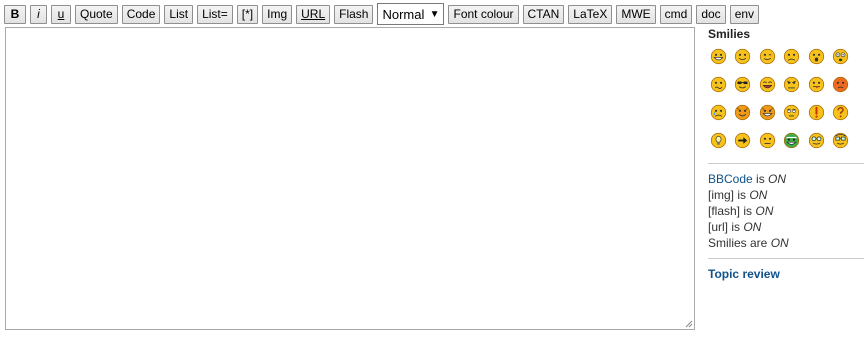  Describe the element at coordinates (38, 14) in the screenshot. I see `italic-button: i` at that location.